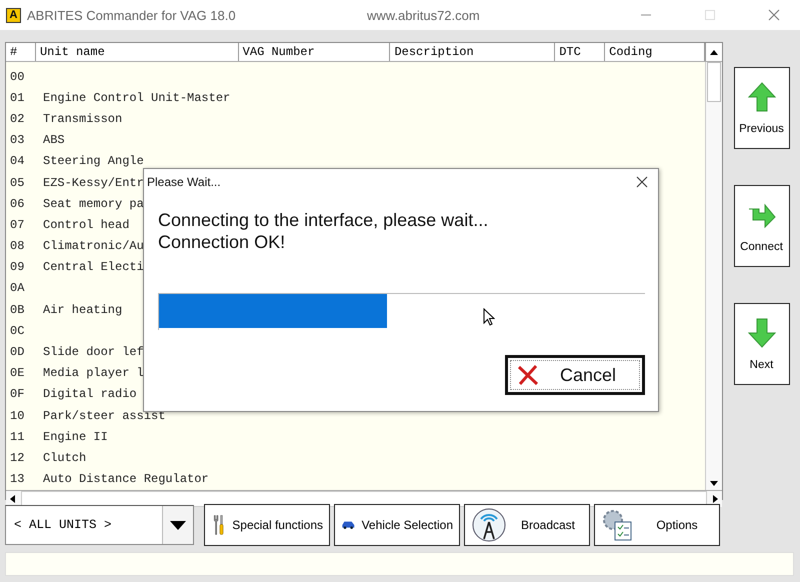  I want to click on unit-number: 0C, so click(17, 331).